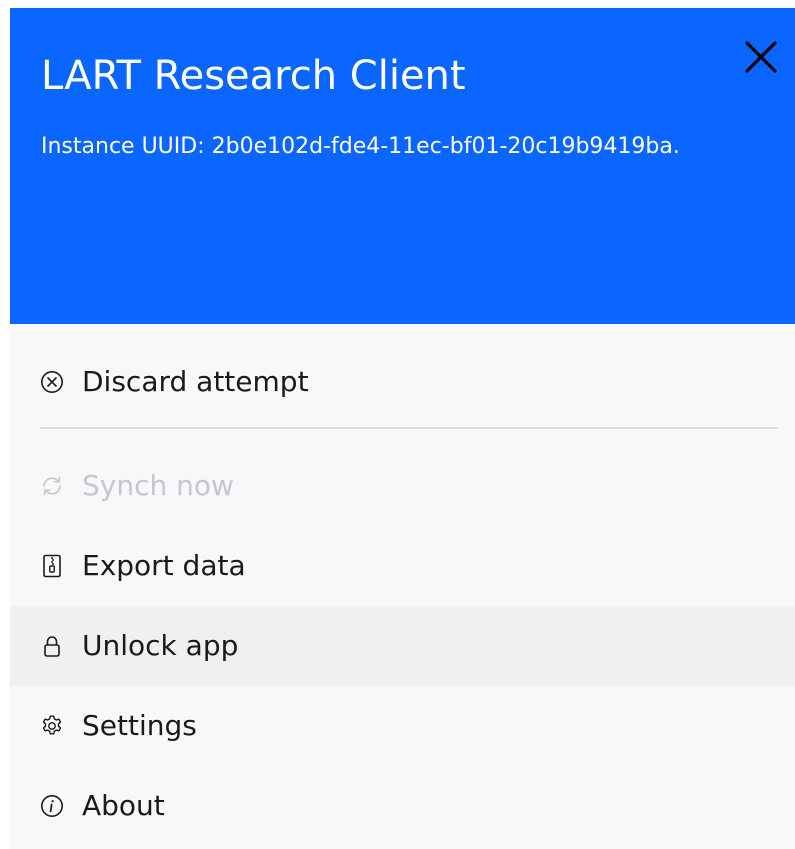 This screenshot has height=849, width=795. Describe the element at coordinates (195, 381) in the screenshot. I see `menu-item-label: Discard attempt` at that location.